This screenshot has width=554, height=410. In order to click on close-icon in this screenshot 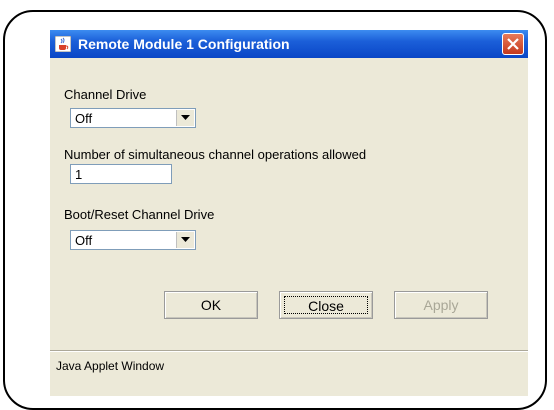, I will do `click(513, 44)`.